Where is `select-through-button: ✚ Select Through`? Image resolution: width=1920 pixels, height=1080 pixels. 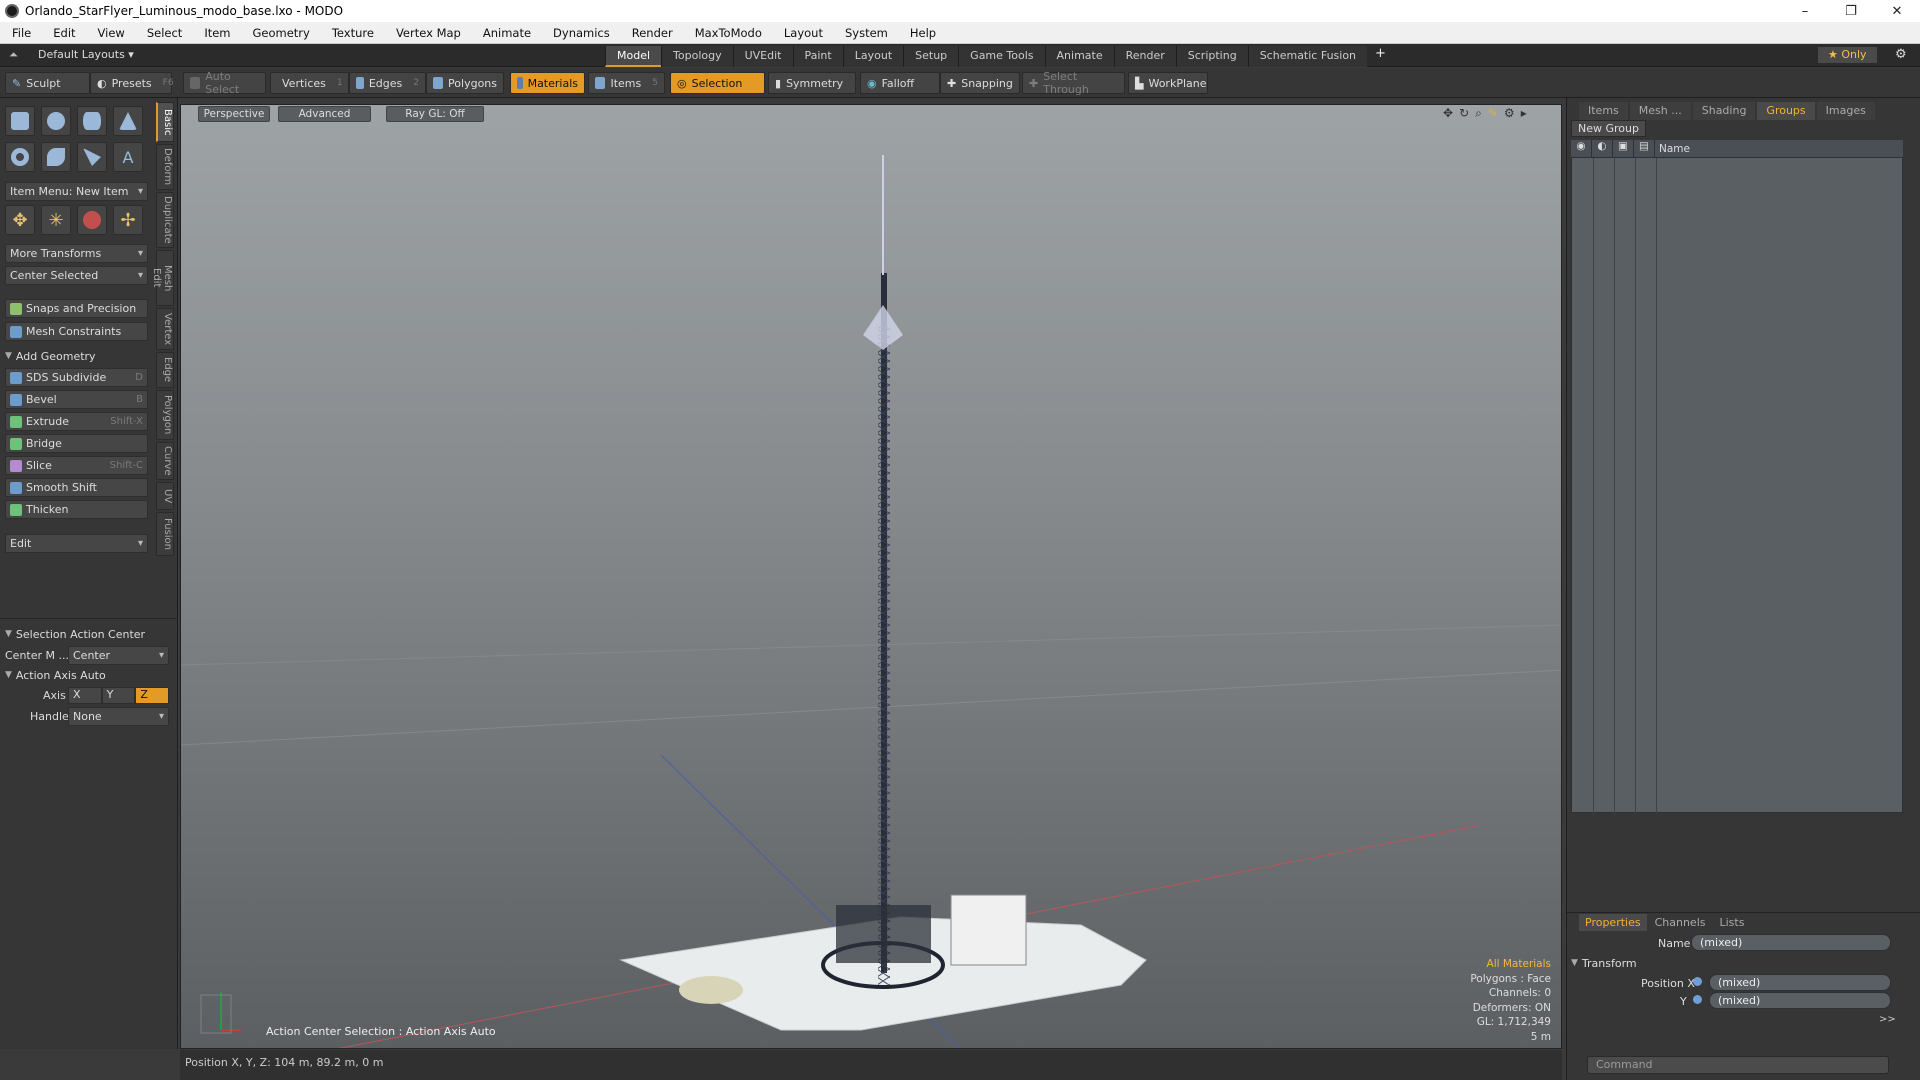
select-through-button: ✚ Select Through is located at coordinates (1073, 83).